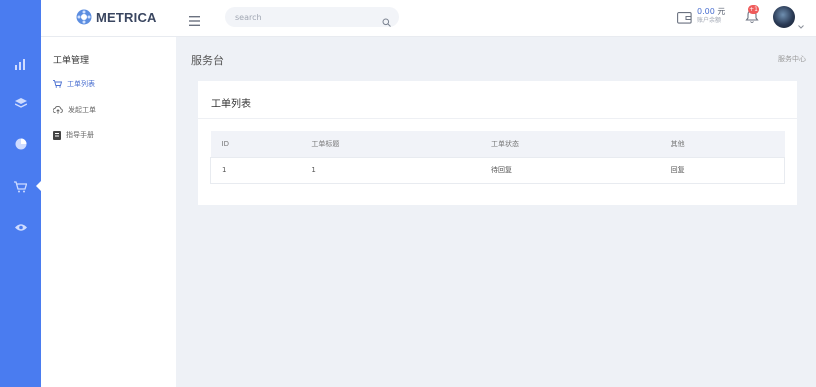 Image resolution: width=816 pixels, height=387 pixels. Describe the element at coordinates (194, 18) in the screenshot. I see `menu-toggle-icon` at that location.